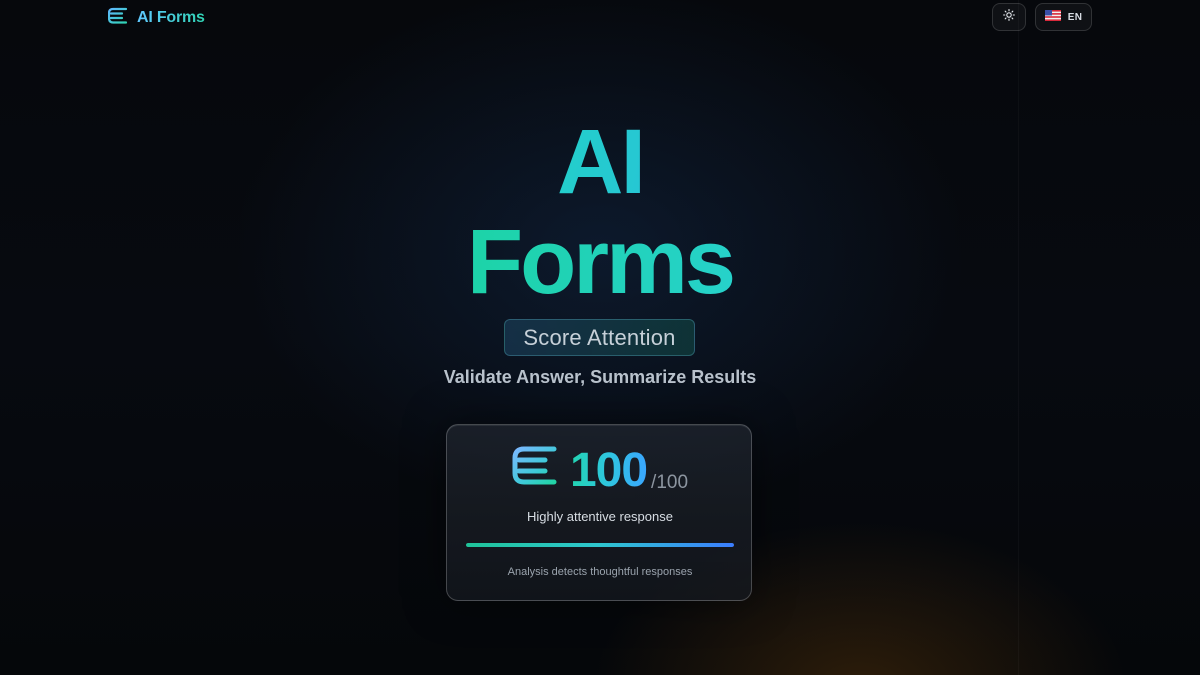 The width and height of the screenshot is (1200, 675). I want to click on language-selector: EN, so click(1063, 17).